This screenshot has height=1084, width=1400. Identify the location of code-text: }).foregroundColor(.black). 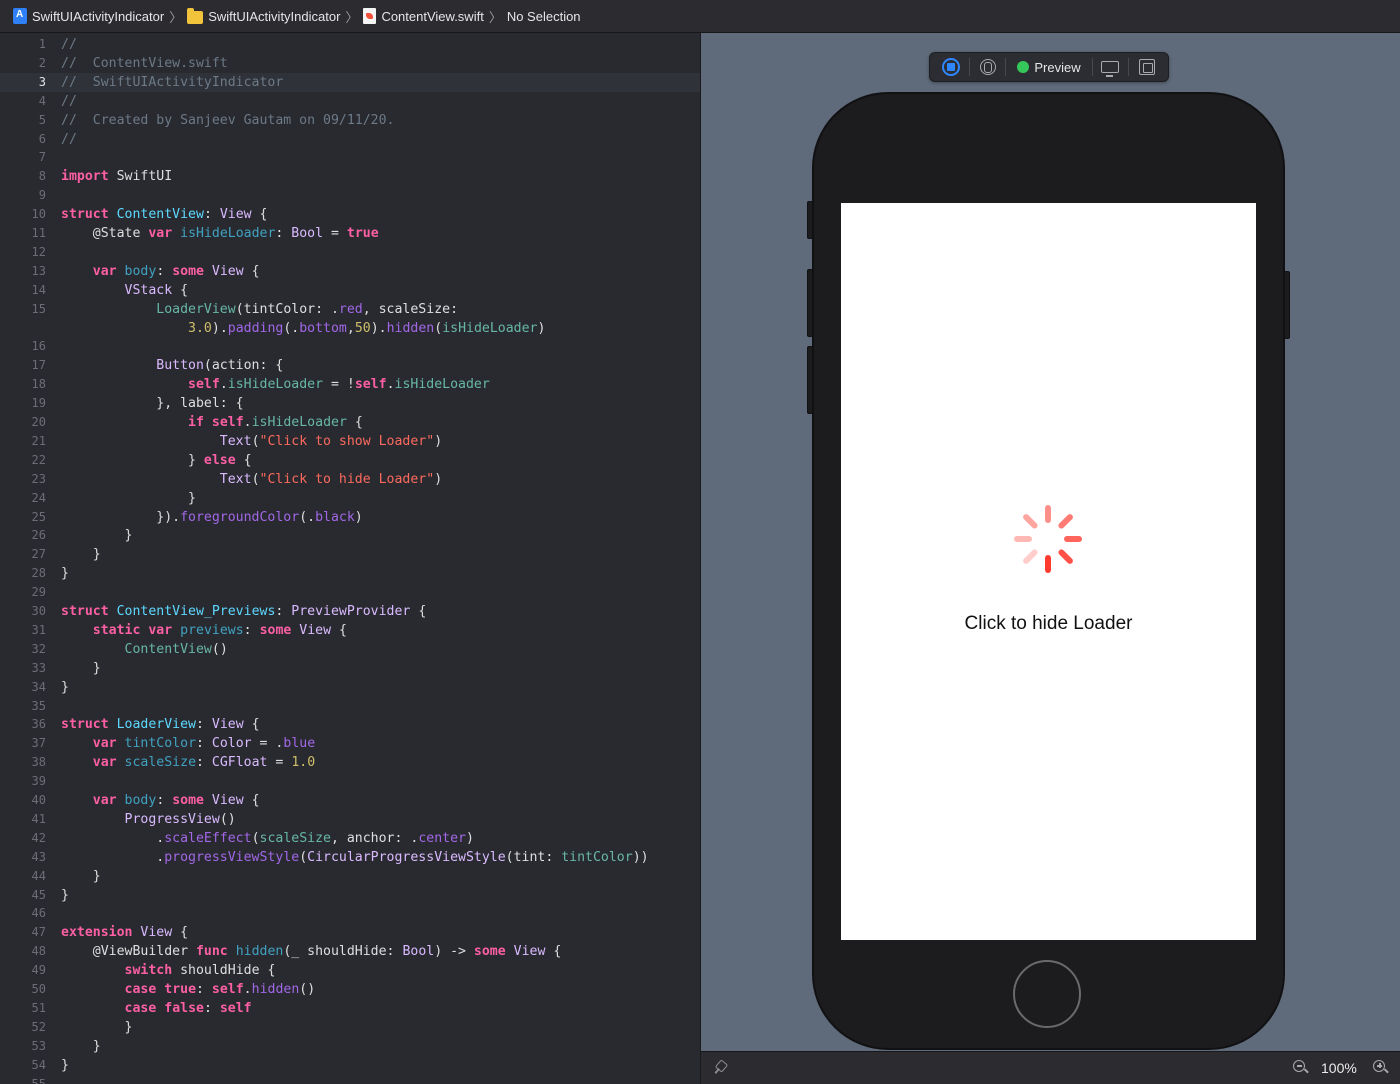
(212, 517).